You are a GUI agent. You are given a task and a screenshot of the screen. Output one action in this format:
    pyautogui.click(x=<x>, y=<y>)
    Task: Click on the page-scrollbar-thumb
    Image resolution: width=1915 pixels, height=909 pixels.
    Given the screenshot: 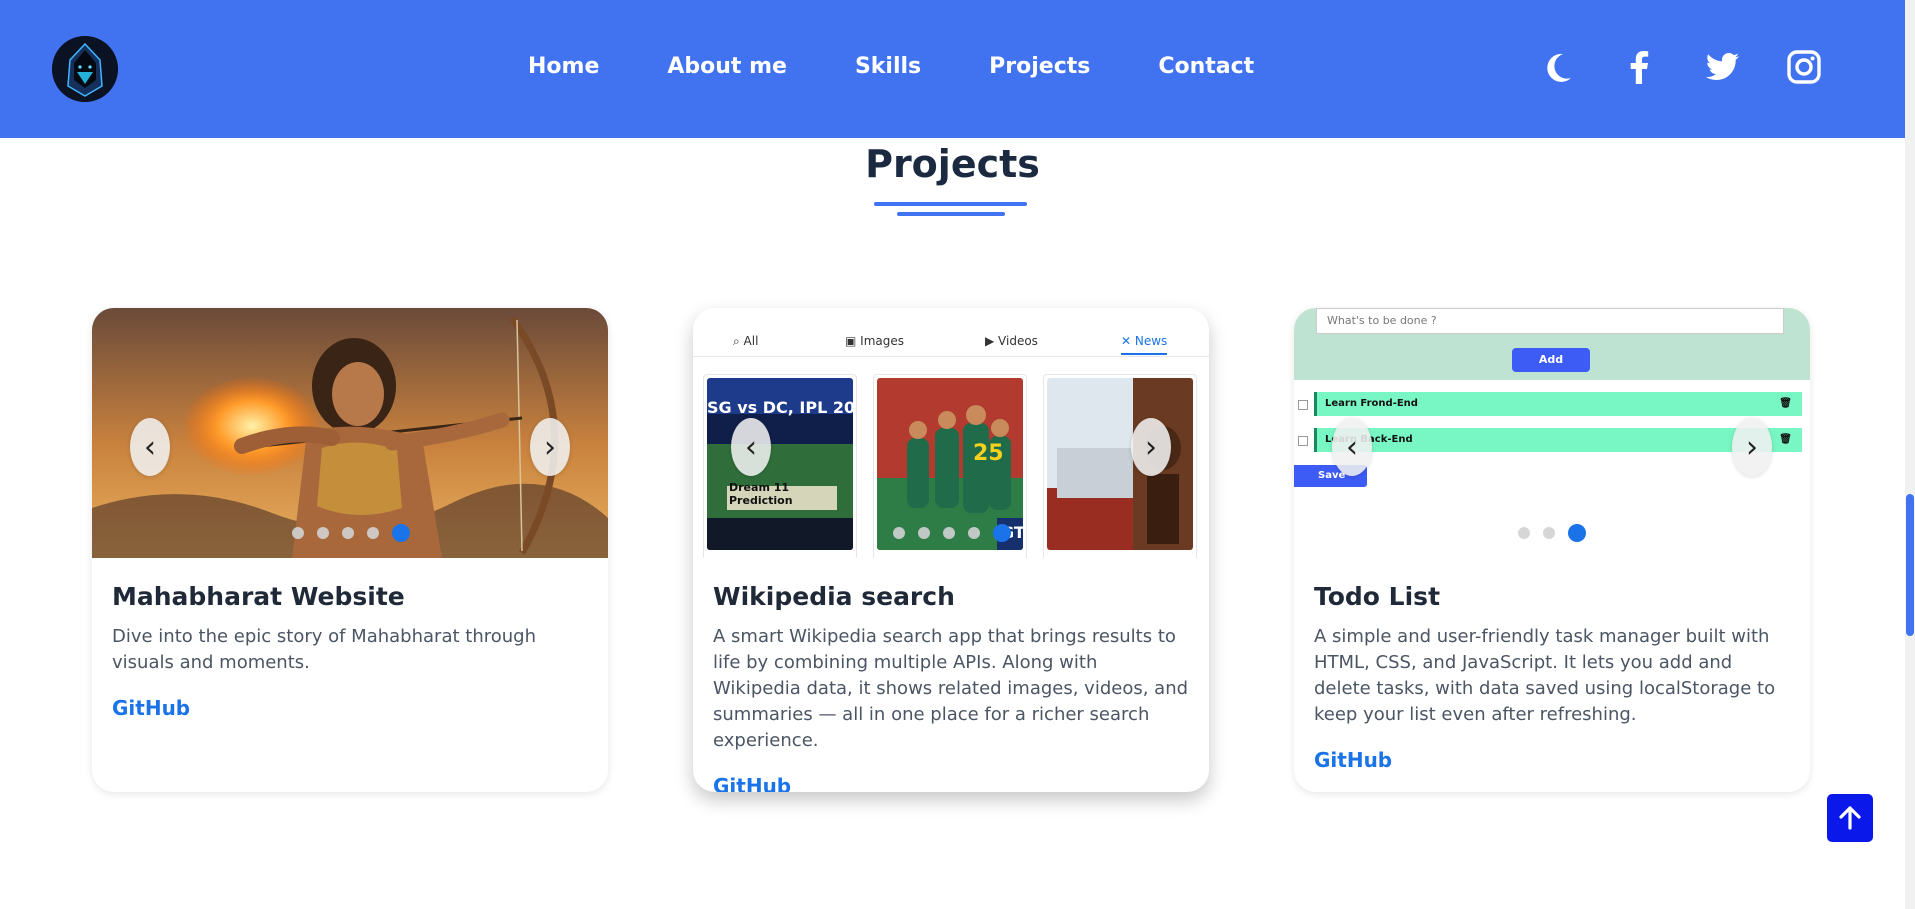 What is the action you would take?
    pyautogui.click(x=1910, y=565)
    